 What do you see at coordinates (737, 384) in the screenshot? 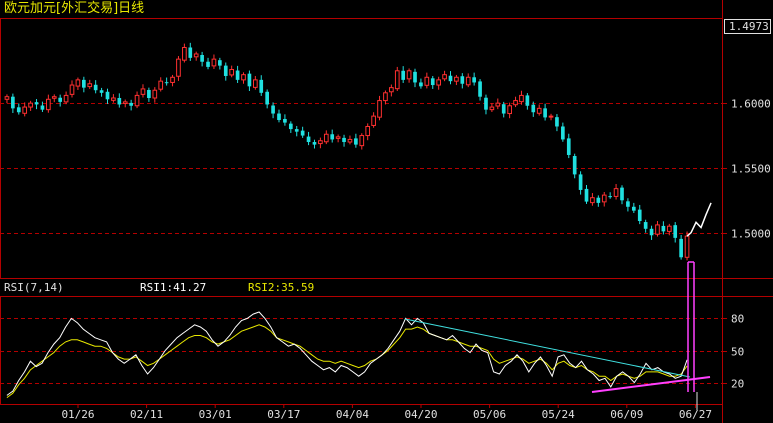
I see `rsi-tick-label: 20` at bounding box center [737, 384].